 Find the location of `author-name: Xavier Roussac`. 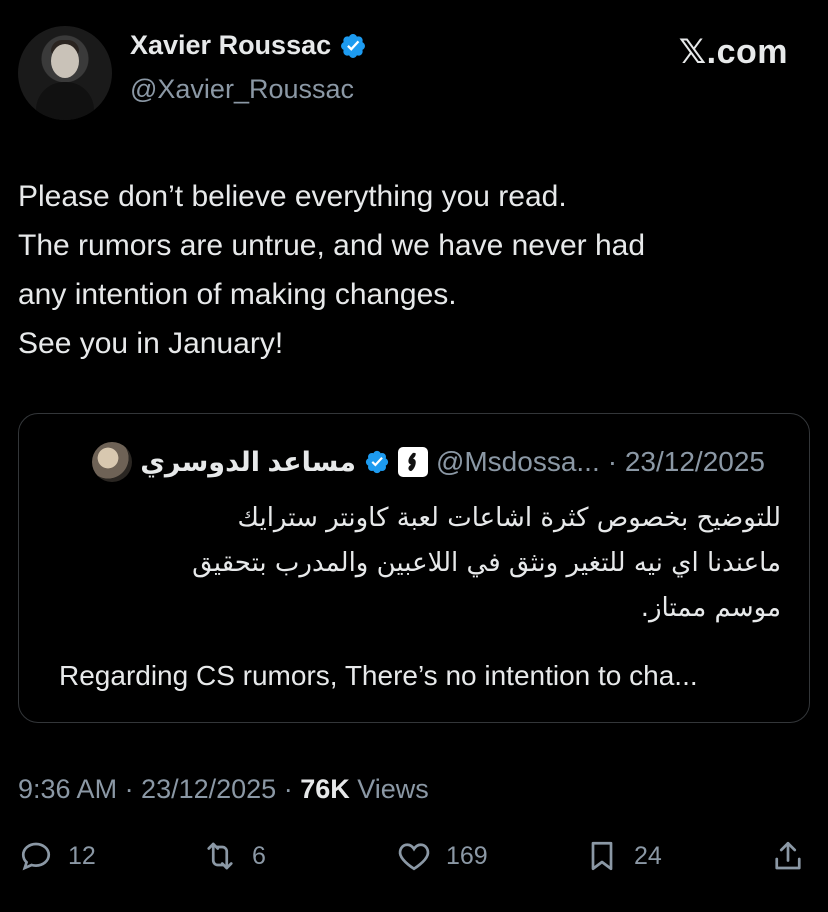

author-name: Xavier Roussac is located at coordinates (230, 45).